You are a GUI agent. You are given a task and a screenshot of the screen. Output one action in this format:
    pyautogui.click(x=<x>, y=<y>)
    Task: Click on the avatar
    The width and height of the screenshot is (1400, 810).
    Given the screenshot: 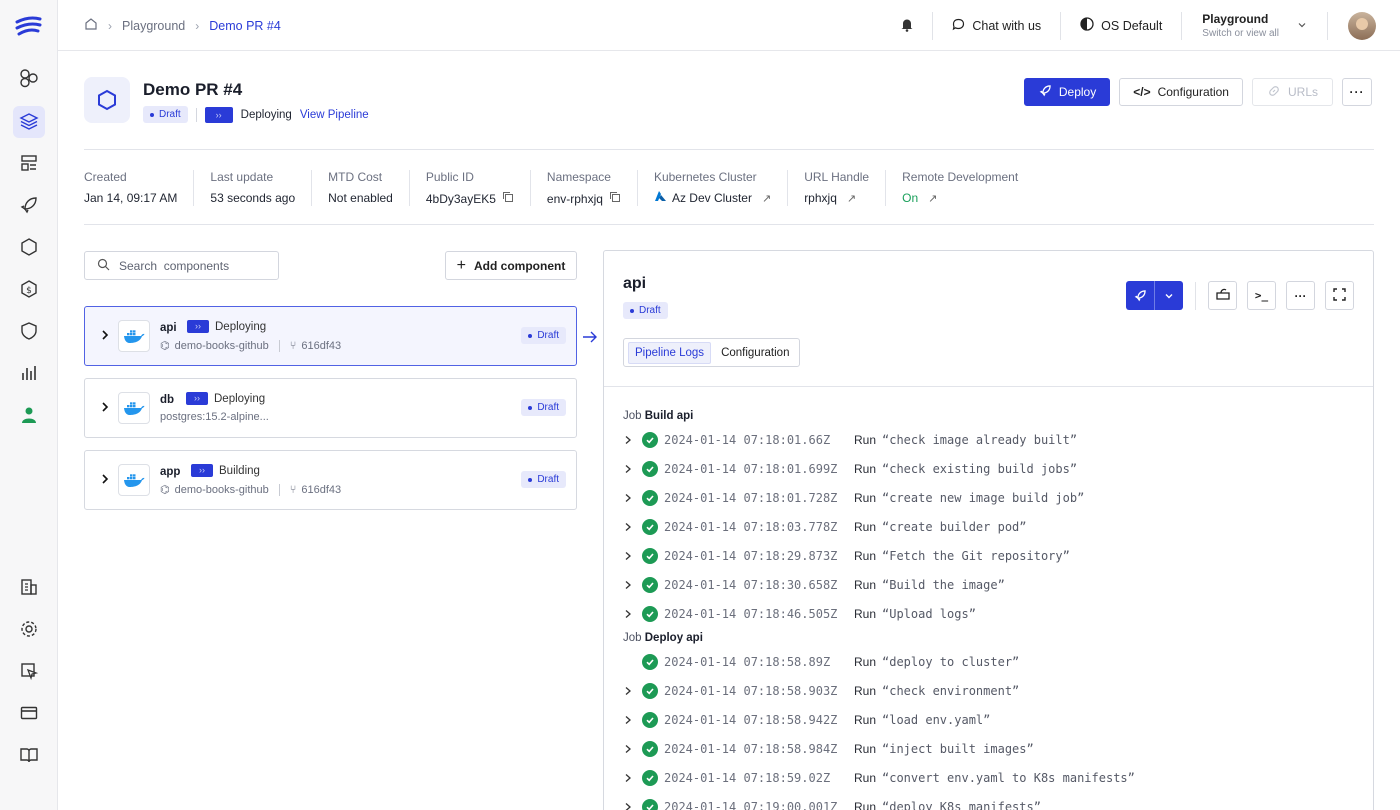 What is the action you would take?
    pyautogui.click(x=1362, y=25)
    